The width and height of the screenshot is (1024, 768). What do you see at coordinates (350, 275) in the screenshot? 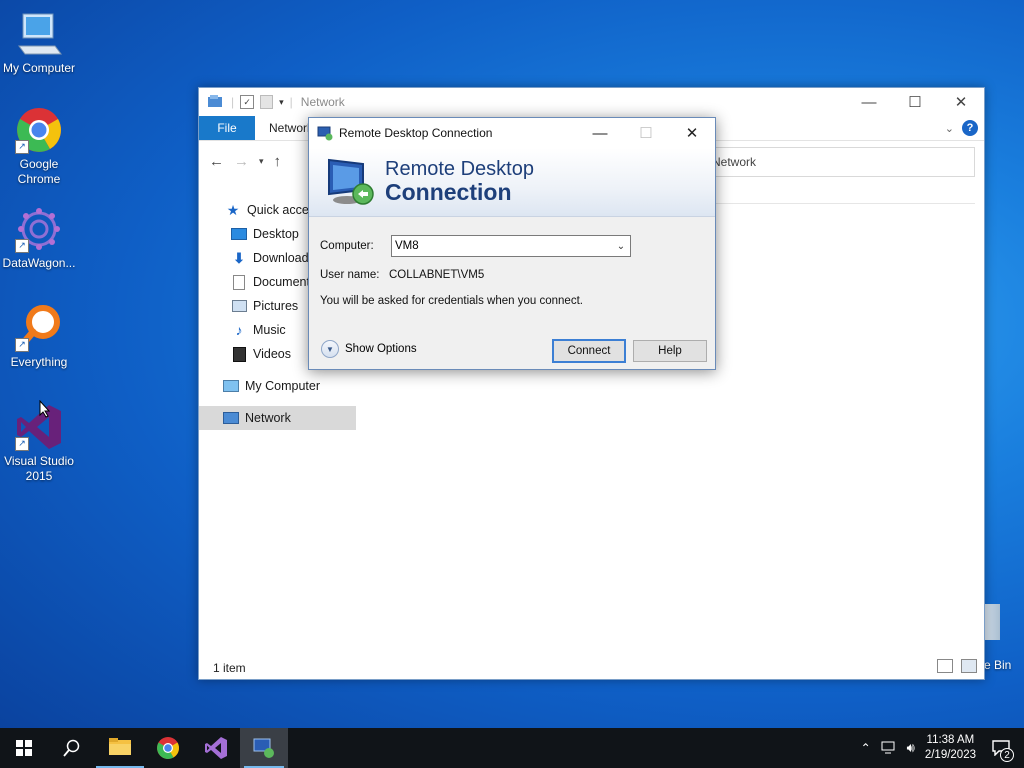
I see `username-label: User name:` at bounding box center [350, 275].